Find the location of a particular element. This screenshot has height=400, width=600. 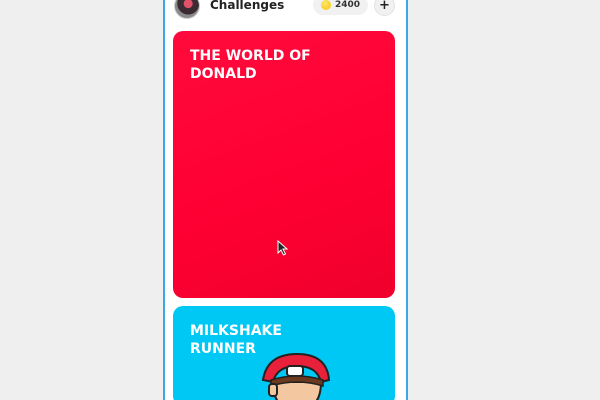

mouse-cursor-icon is located at coordinates (283, 248).